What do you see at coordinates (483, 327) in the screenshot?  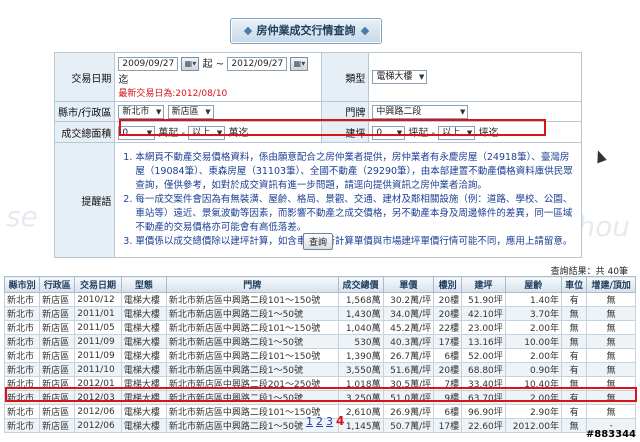 I see `table-cell: 23.00坪` at bounding box center [483, 327].